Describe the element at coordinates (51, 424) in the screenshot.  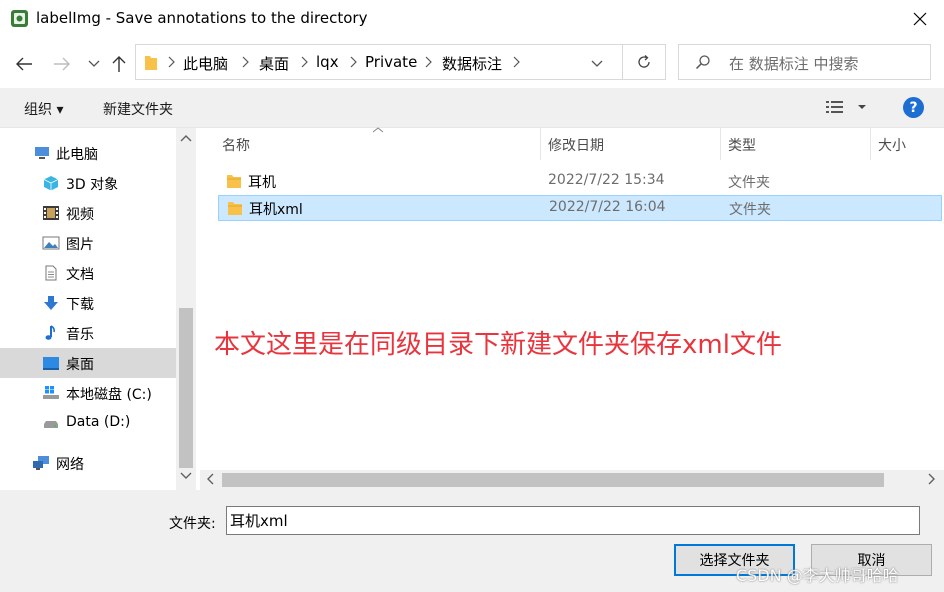
I see `drive-icon` at that location.